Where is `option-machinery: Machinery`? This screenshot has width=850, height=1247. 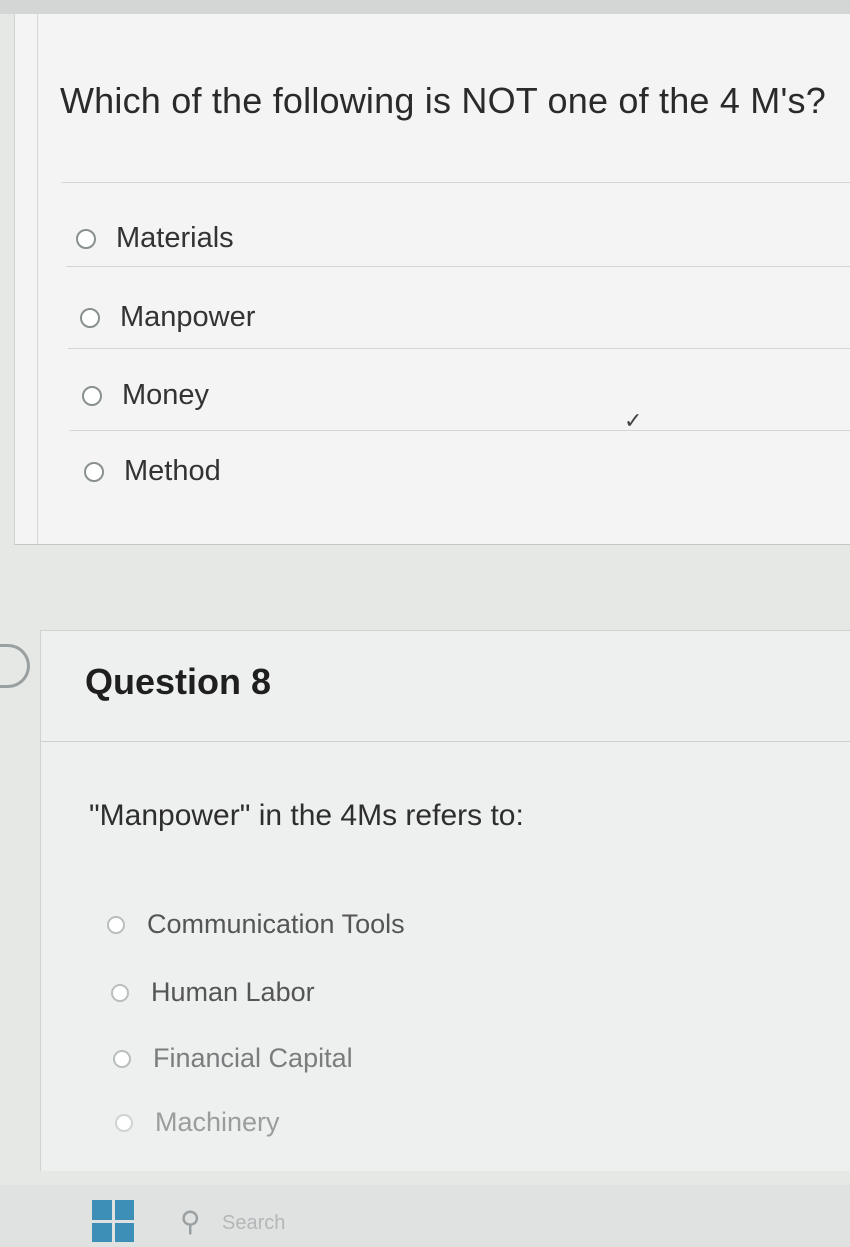
option-machinery: Machinery is located at coordinates (197, 1122).